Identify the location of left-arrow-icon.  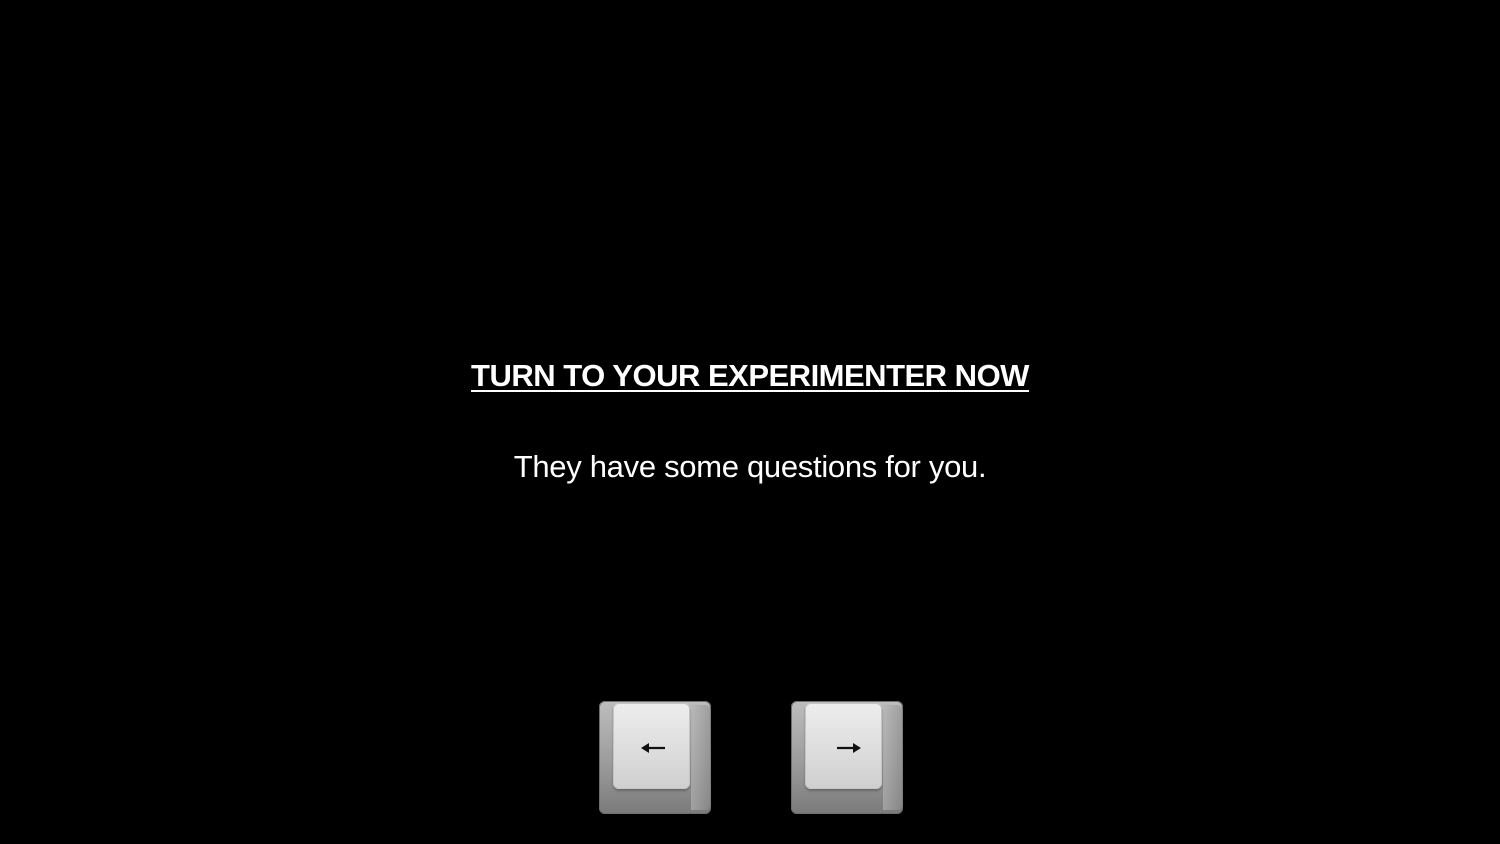
(653, 748).